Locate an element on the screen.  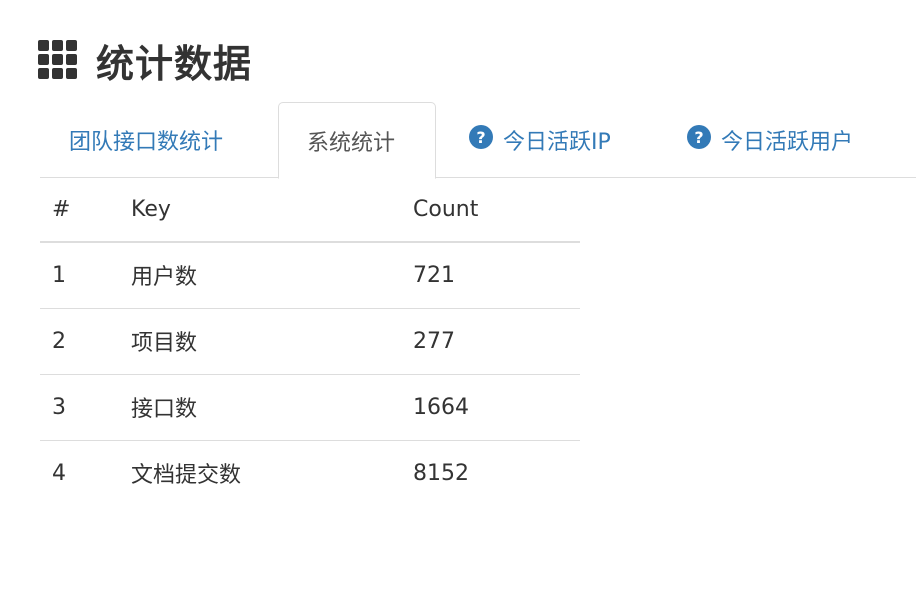
table-header-row: # Key Count is located at coordinates (310, 210).